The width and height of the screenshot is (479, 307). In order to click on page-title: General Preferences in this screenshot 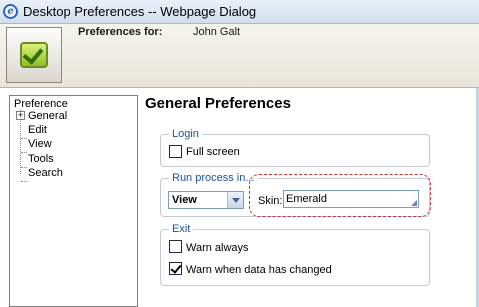, I will do `click(218, 103)`.